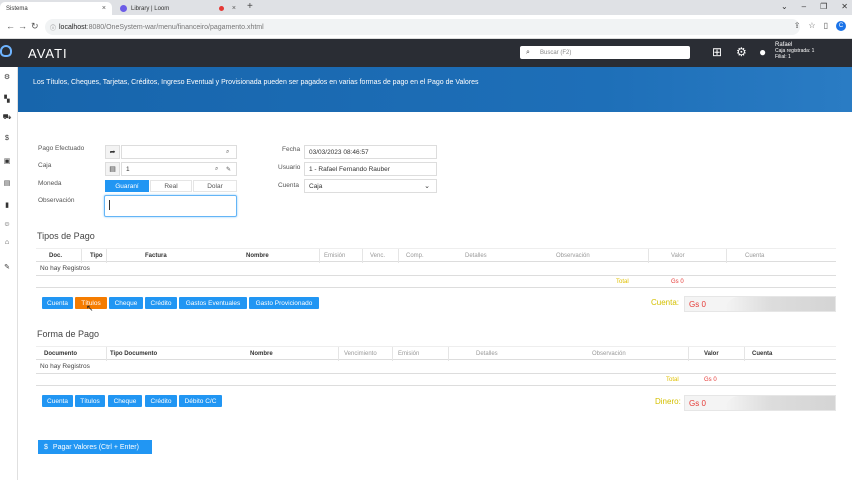 The image size is (852, 480). Describe the element at coordinates (370, 152) in the screenshot. I see `fecha-field: 03/03/2023 08:46:57` at that location.